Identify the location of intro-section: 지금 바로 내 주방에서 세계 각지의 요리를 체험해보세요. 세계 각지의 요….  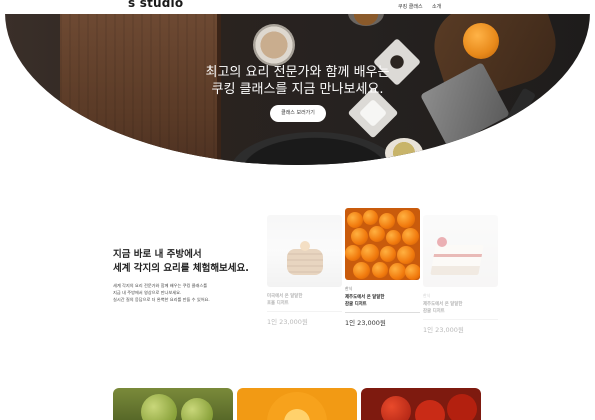
(188, 275).